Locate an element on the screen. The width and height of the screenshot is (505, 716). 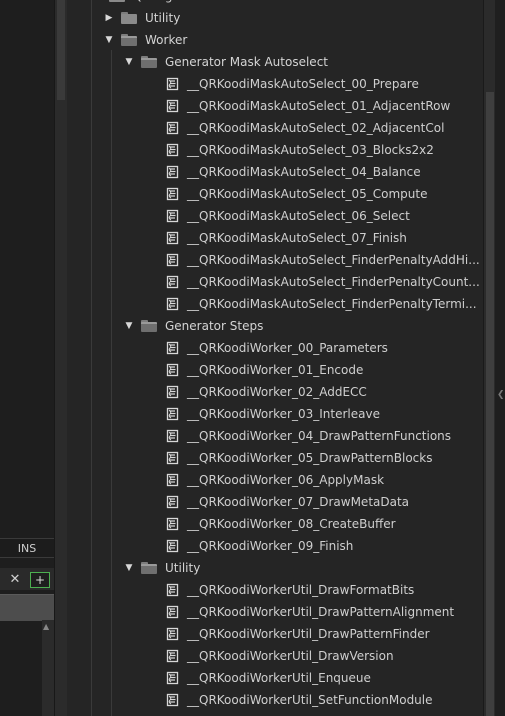
script-item: __QRKoodiWorker_06_ApplyMask is located at coordinates (275, 480).